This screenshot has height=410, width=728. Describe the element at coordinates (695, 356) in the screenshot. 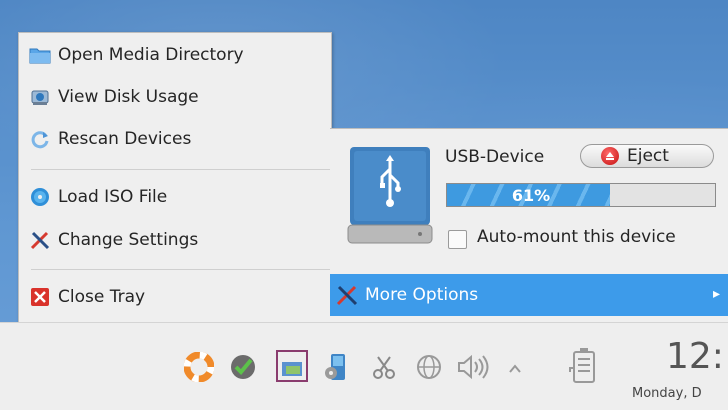

I see `clock-time: 12:` at that location.